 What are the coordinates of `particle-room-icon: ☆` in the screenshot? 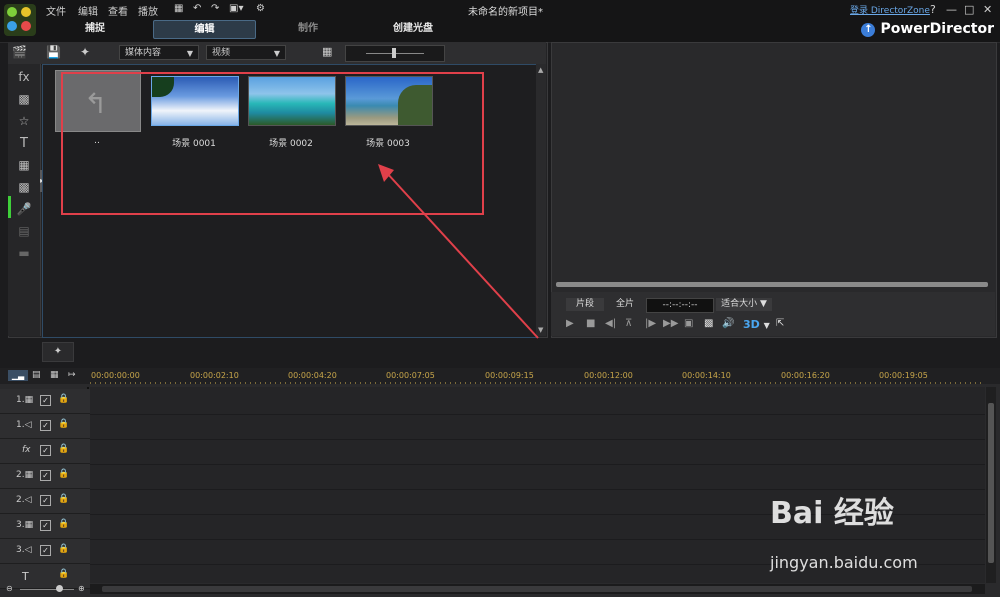 It's located at (24, 121).